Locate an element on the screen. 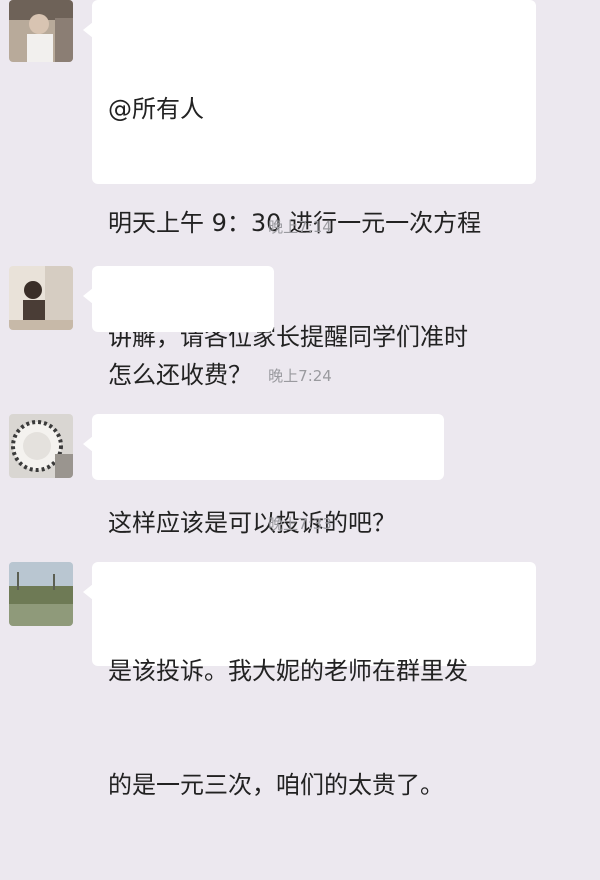 The image size is (600, 880). timestamp: 晚上7:33 is located at coordinates (300, 524).